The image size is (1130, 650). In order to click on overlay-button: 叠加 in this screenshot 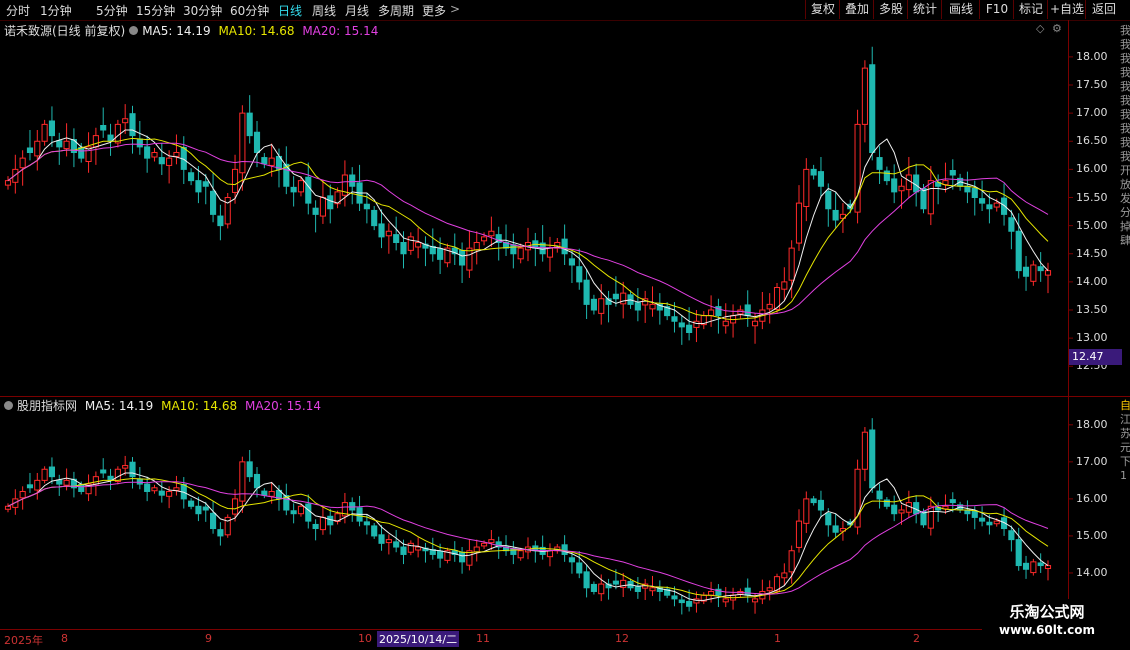, I will do `click(856, 9)`.